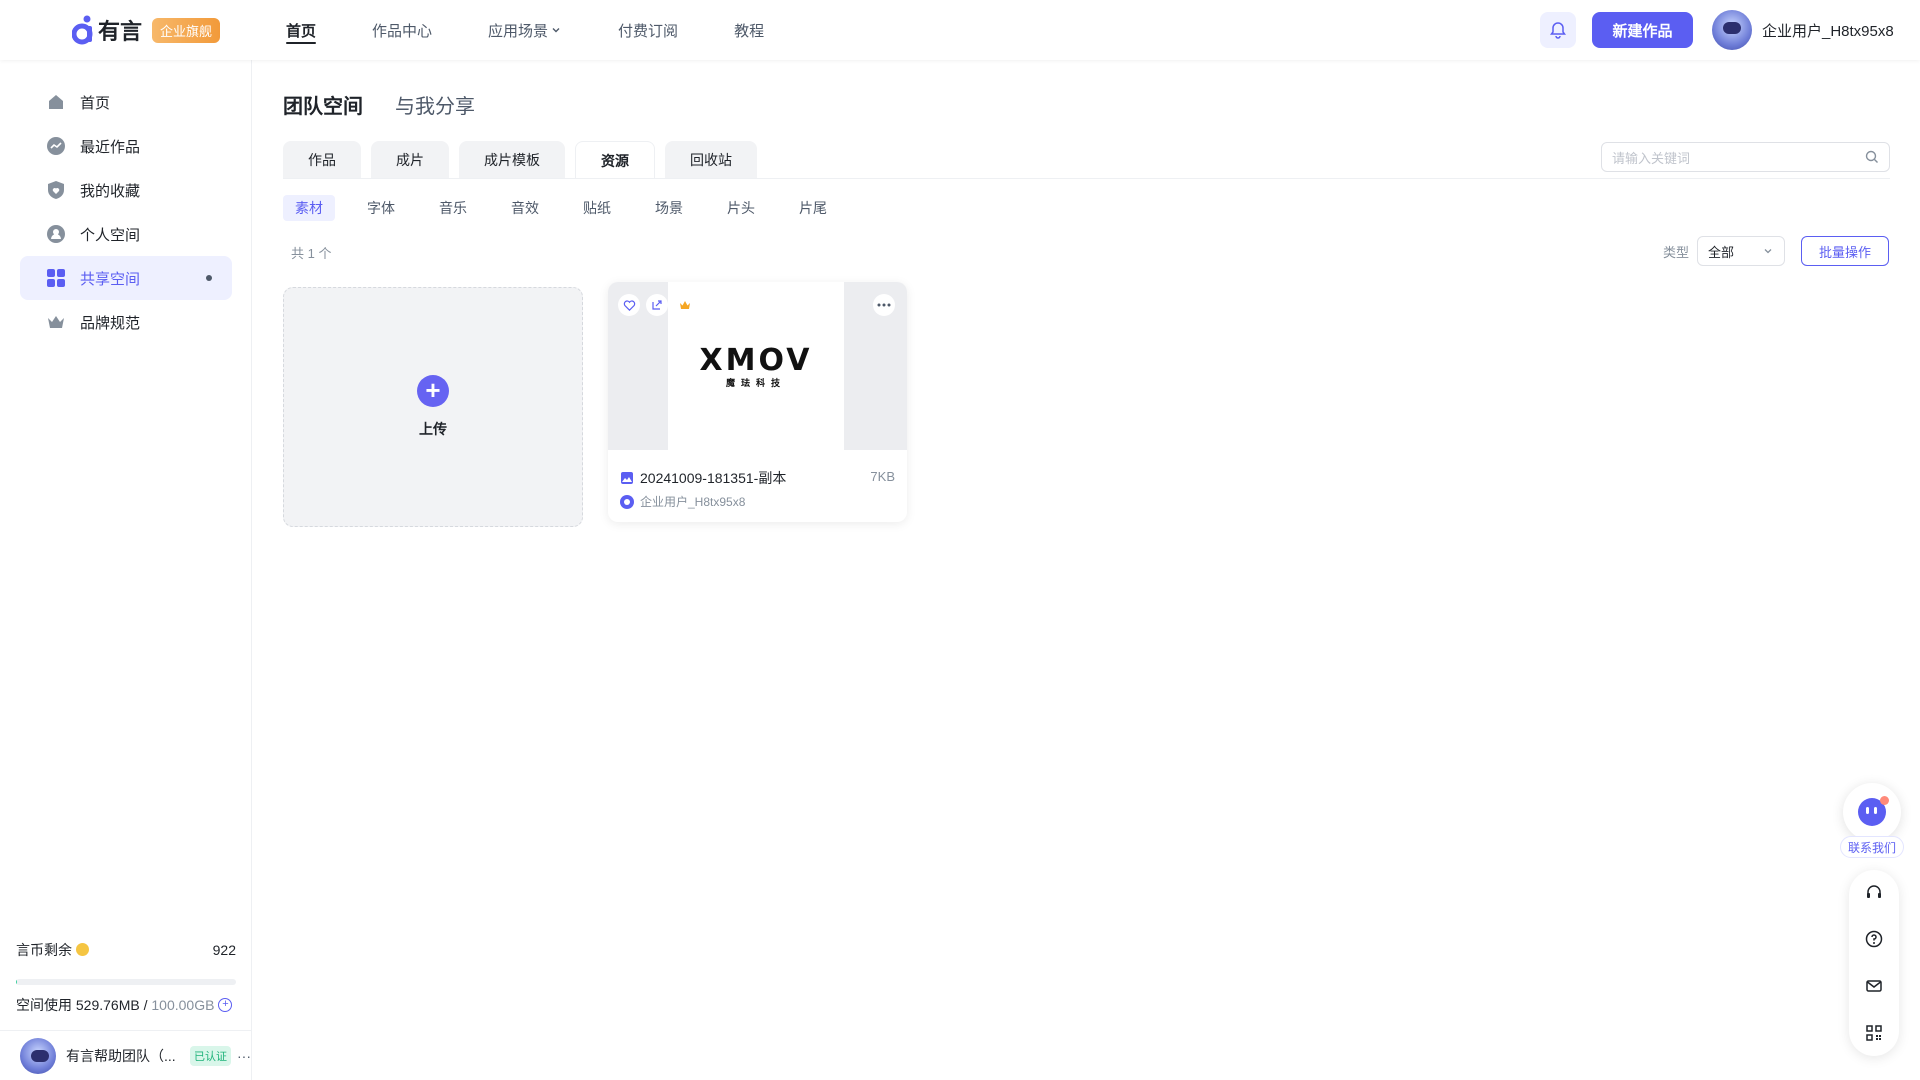 The width and height of the screenshot is (1920, 1080). What do you see at coordinates (525, 208) in the screenshot?
I see `tab-sound-effects: 音效` at bounding box center [525, 208].